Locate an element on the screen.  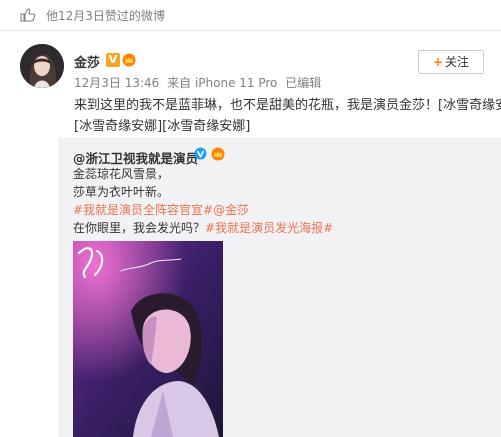
post-meta: 12月3日 13:46 来自 iPhone 11 Pro 已编辑 is located at coordinates (199, 82).